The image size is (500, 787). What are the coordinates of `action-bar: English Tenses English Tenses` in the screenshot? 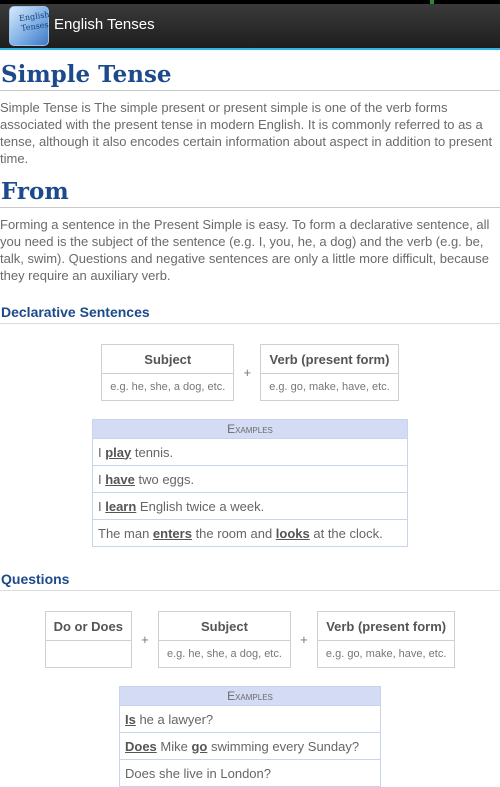 It's located at (250, 27).